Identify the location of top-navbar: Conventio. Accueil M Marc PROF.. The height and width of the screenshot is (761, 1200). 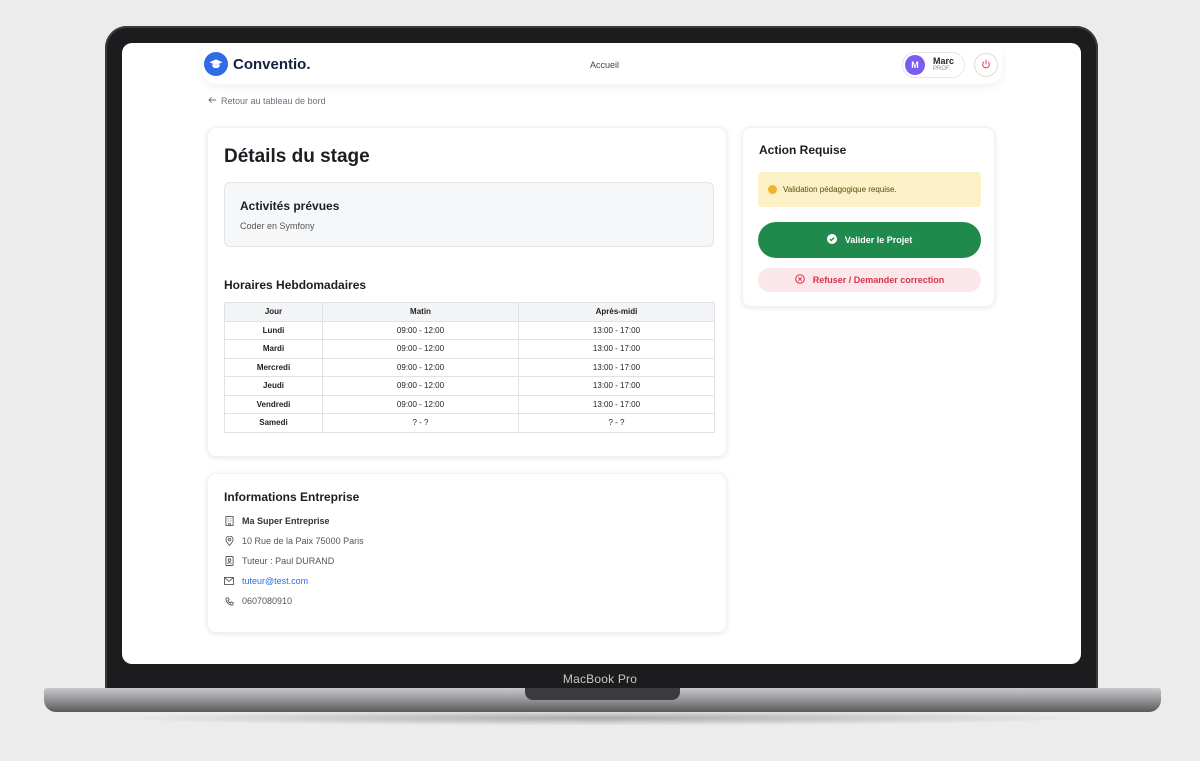
(602, 65).